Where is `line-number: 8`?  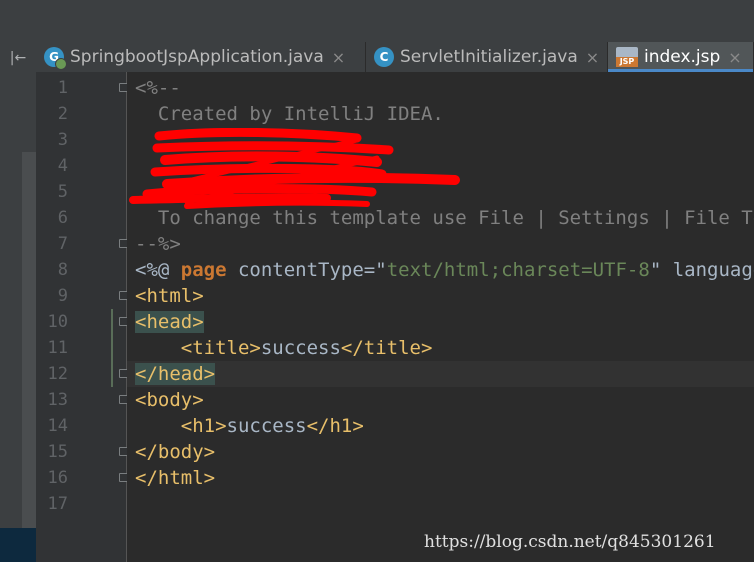 line-number: 8 is located at coordinates (62, 270).